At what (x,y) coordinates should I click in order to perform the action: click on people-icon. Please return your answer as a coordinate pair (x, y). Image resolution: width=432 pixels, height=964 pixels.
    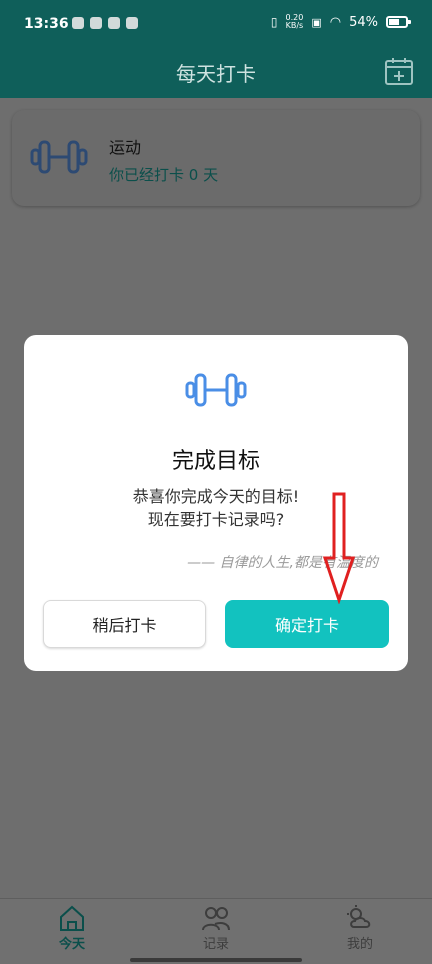
    Looking at the image, I should click on (216, 919).